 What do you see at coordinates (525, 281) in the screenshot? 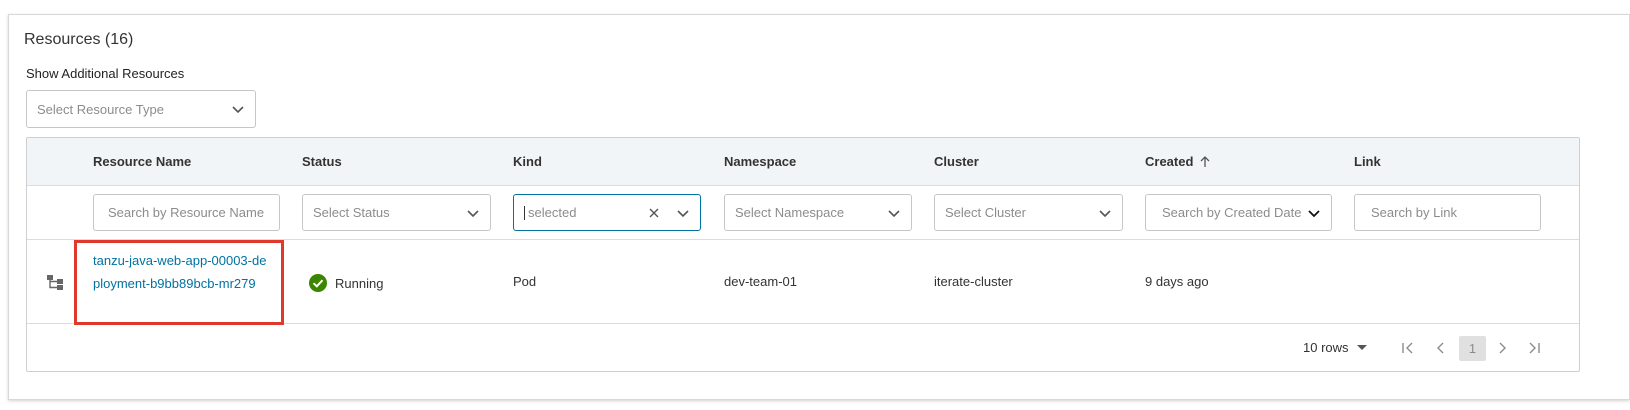
I see `kind-cell: Pod` at bounding box center [525, 281].